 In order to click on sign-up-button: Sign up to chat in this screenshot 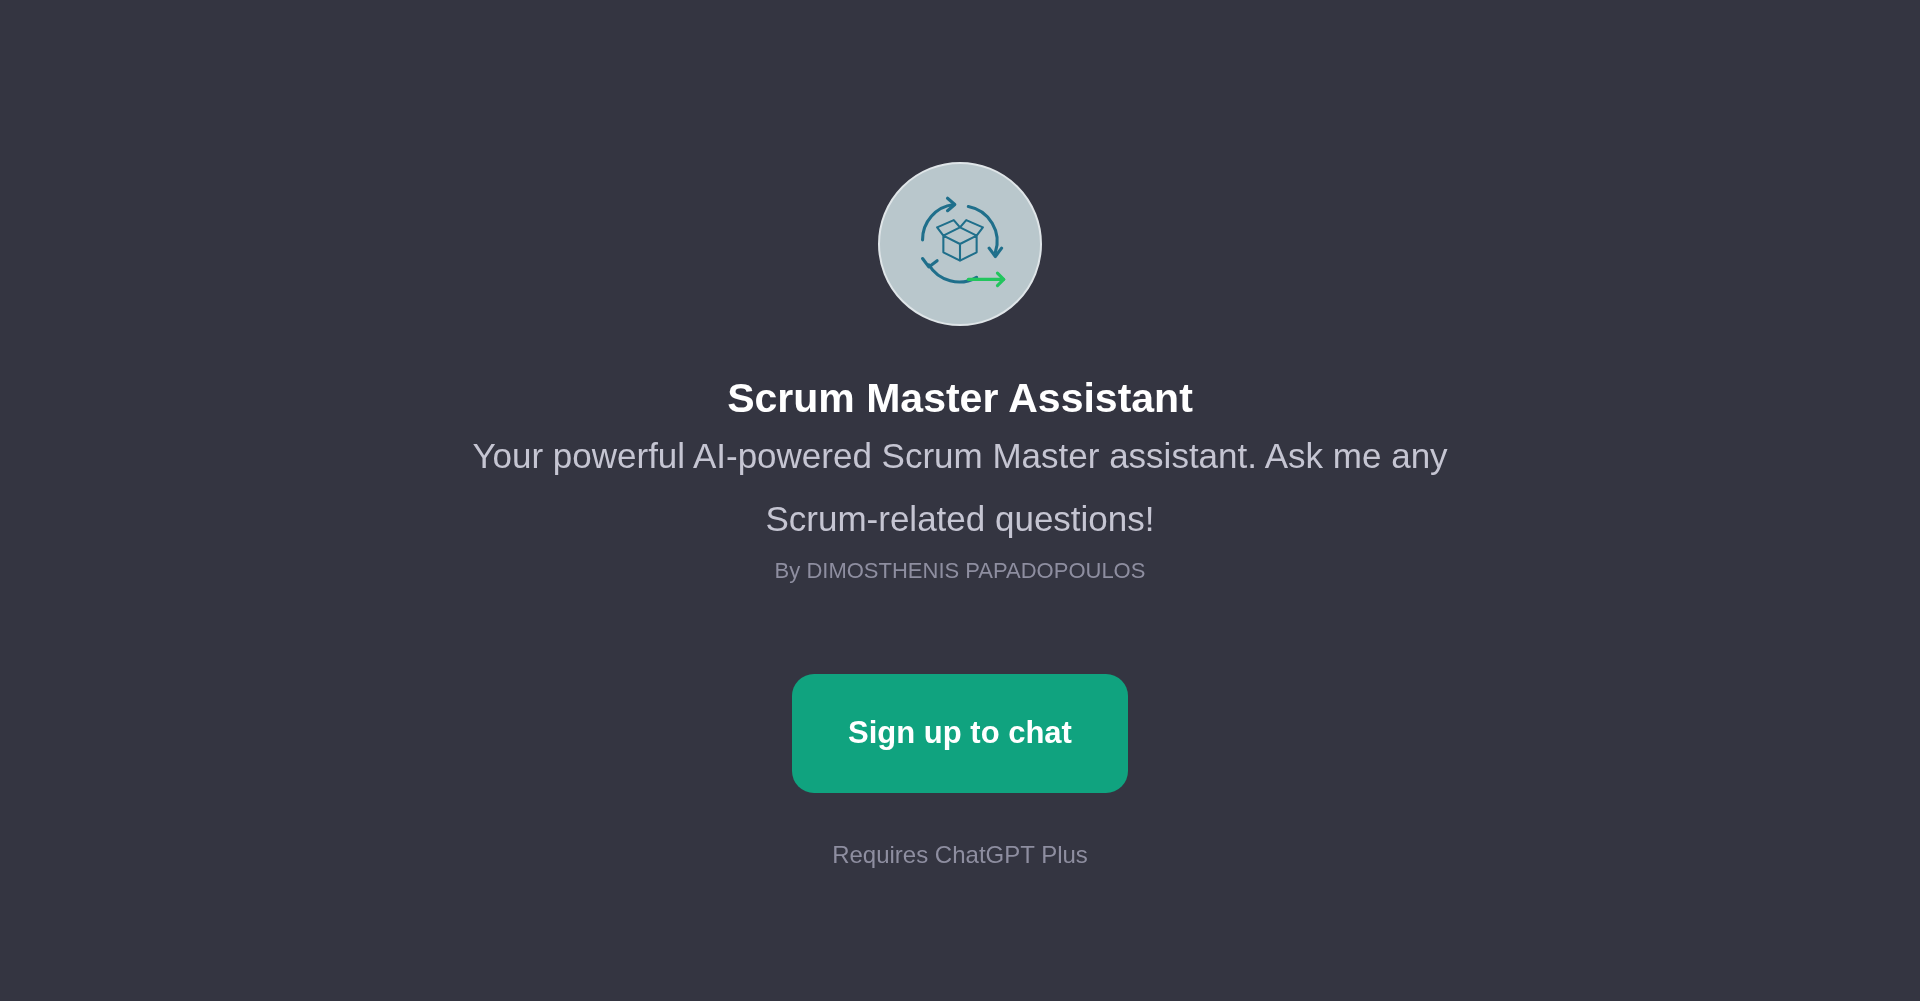, I will do `click(960, 733)`.